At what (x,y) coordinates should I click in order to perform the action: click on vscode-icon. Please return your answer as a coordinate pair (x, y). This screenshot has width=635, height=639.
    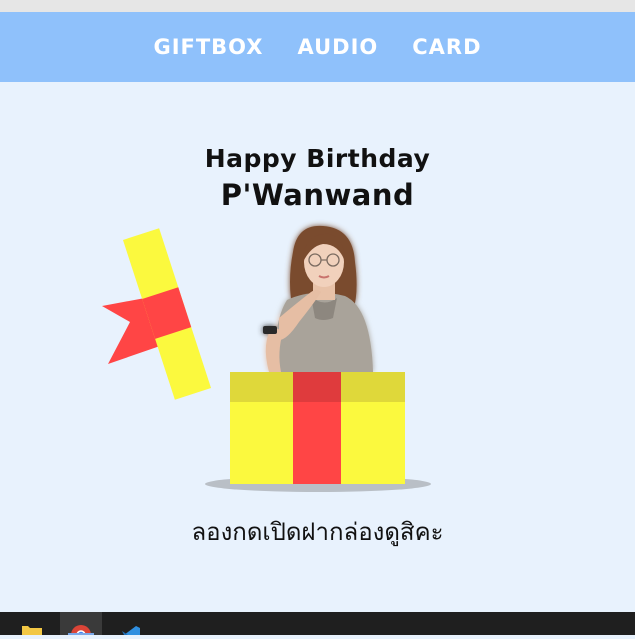
    Looking at the image, I should click on (131, 630).